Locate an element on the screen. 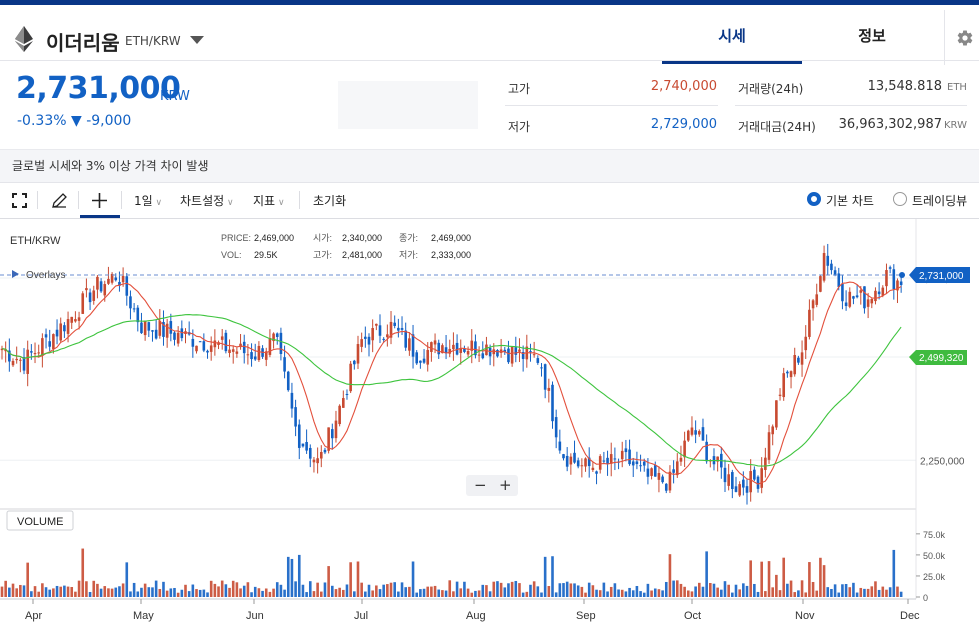  trading-view-label: 트레이딩뷰 is located at coordinates (939, 200).